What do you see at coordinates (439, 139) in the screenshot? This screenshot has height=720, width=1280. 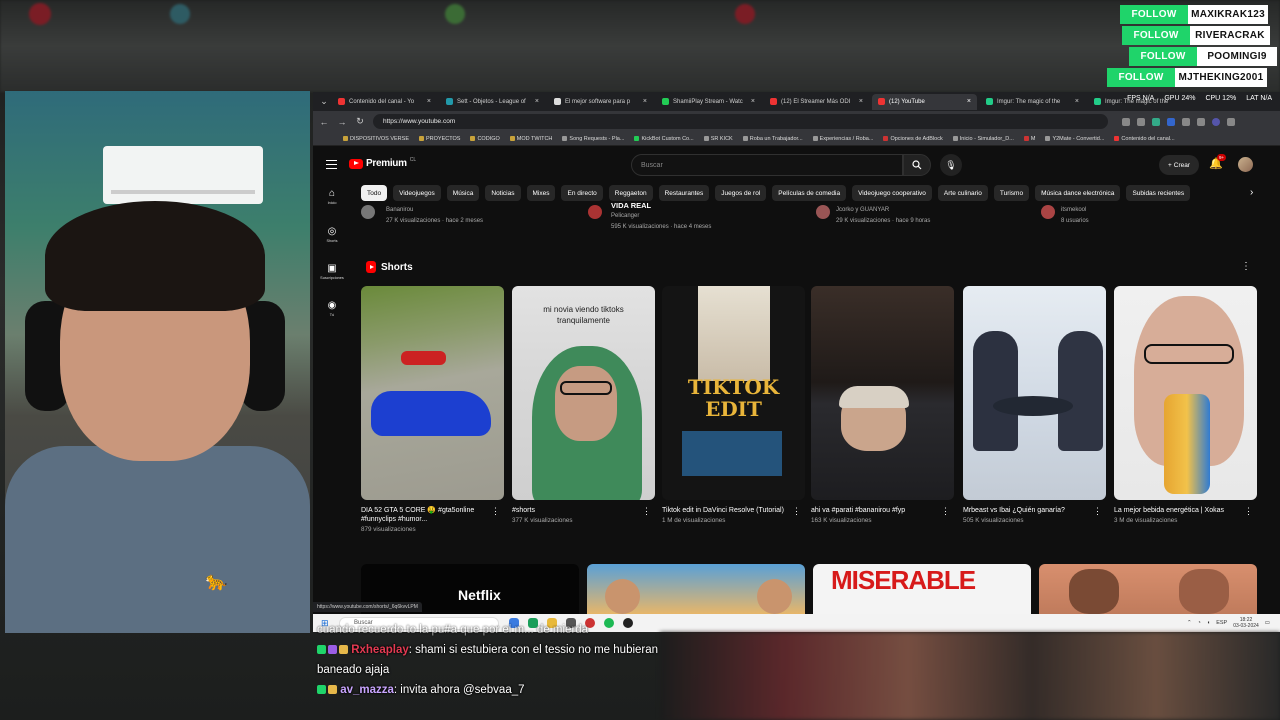 I see `bookmark: PROYECTOS` at bounding box center [439, 139].